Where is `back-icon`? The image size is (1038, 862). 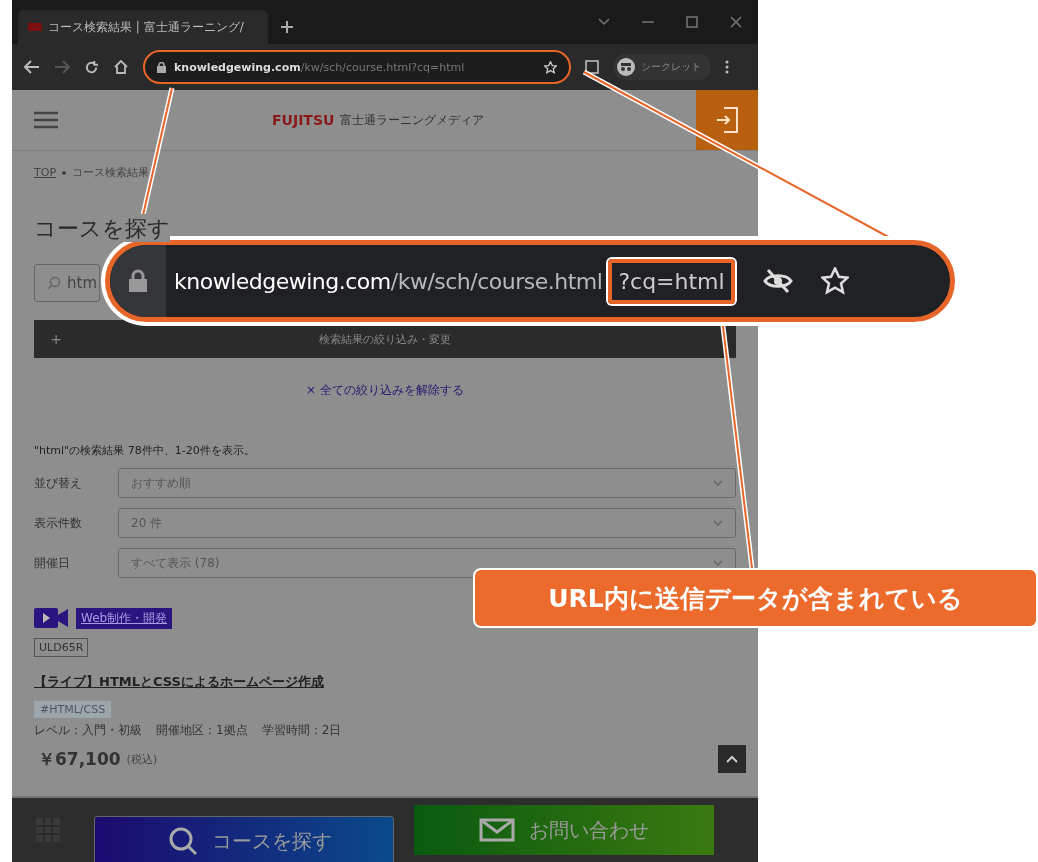
back-icon is located at coordinates (32, 67).